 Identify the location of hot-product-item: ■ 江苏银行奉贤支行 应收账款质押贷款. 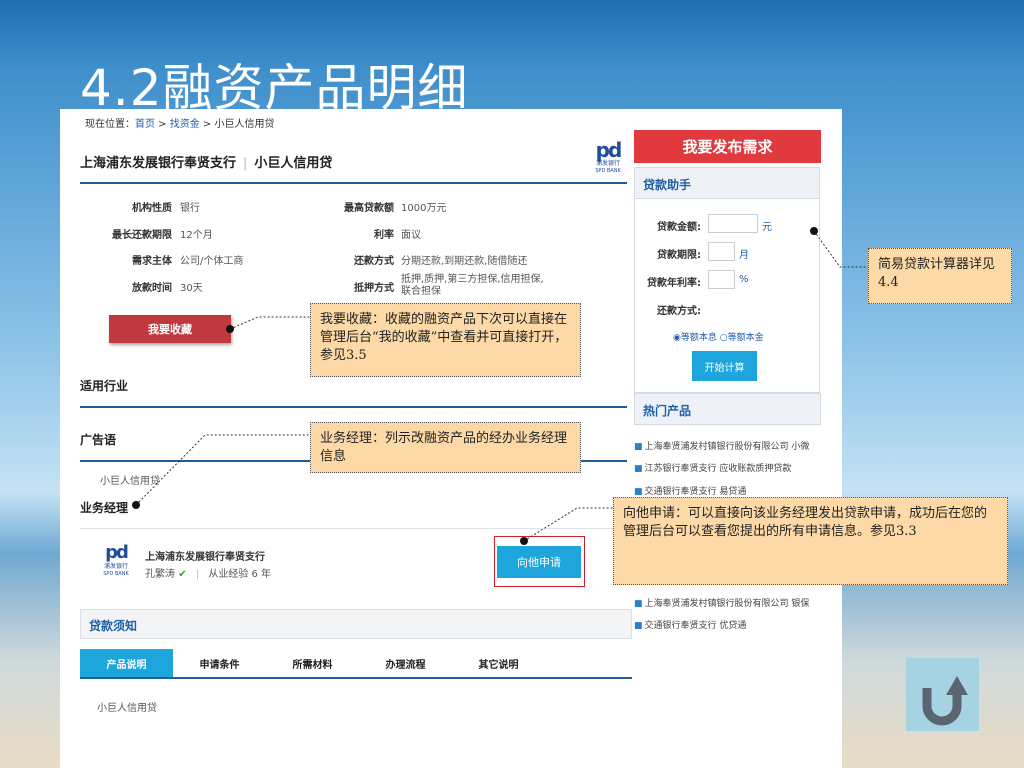
(712, 467).